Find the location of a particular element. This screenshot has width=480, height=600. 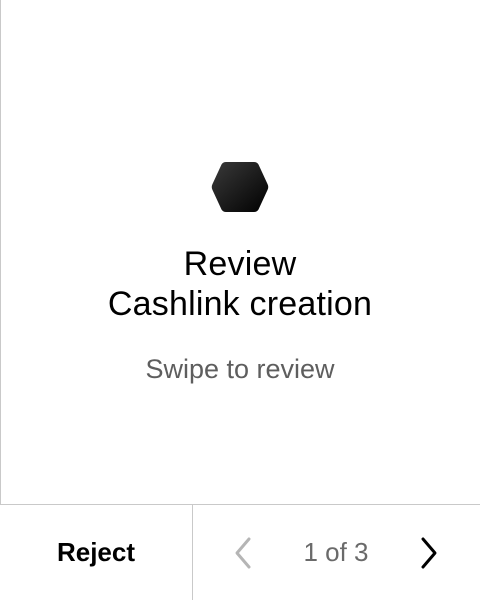

page-indicator: 1 of 3 is located at coordinates (336, 552).